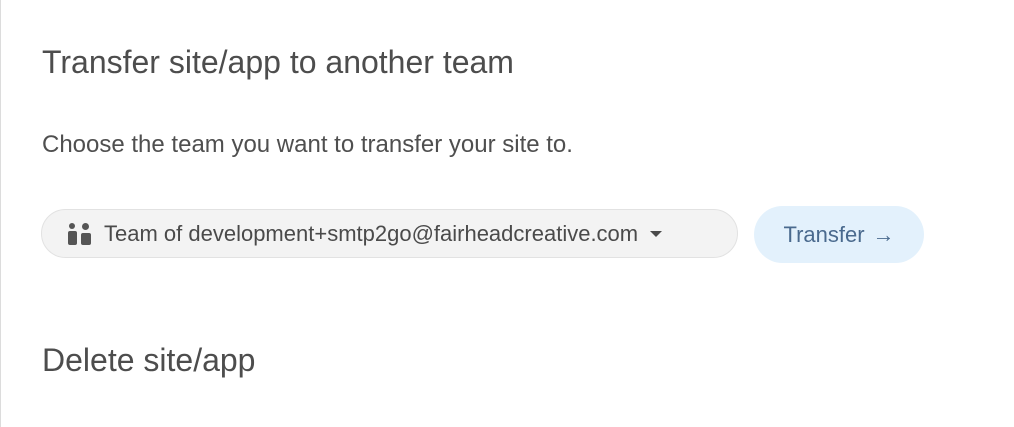 The height and width of the screenshot is (427, 1014). Describe the element at coordinates (149, 360) in the screenshot. I see `delete-section-title: Delete site/app` at that location.